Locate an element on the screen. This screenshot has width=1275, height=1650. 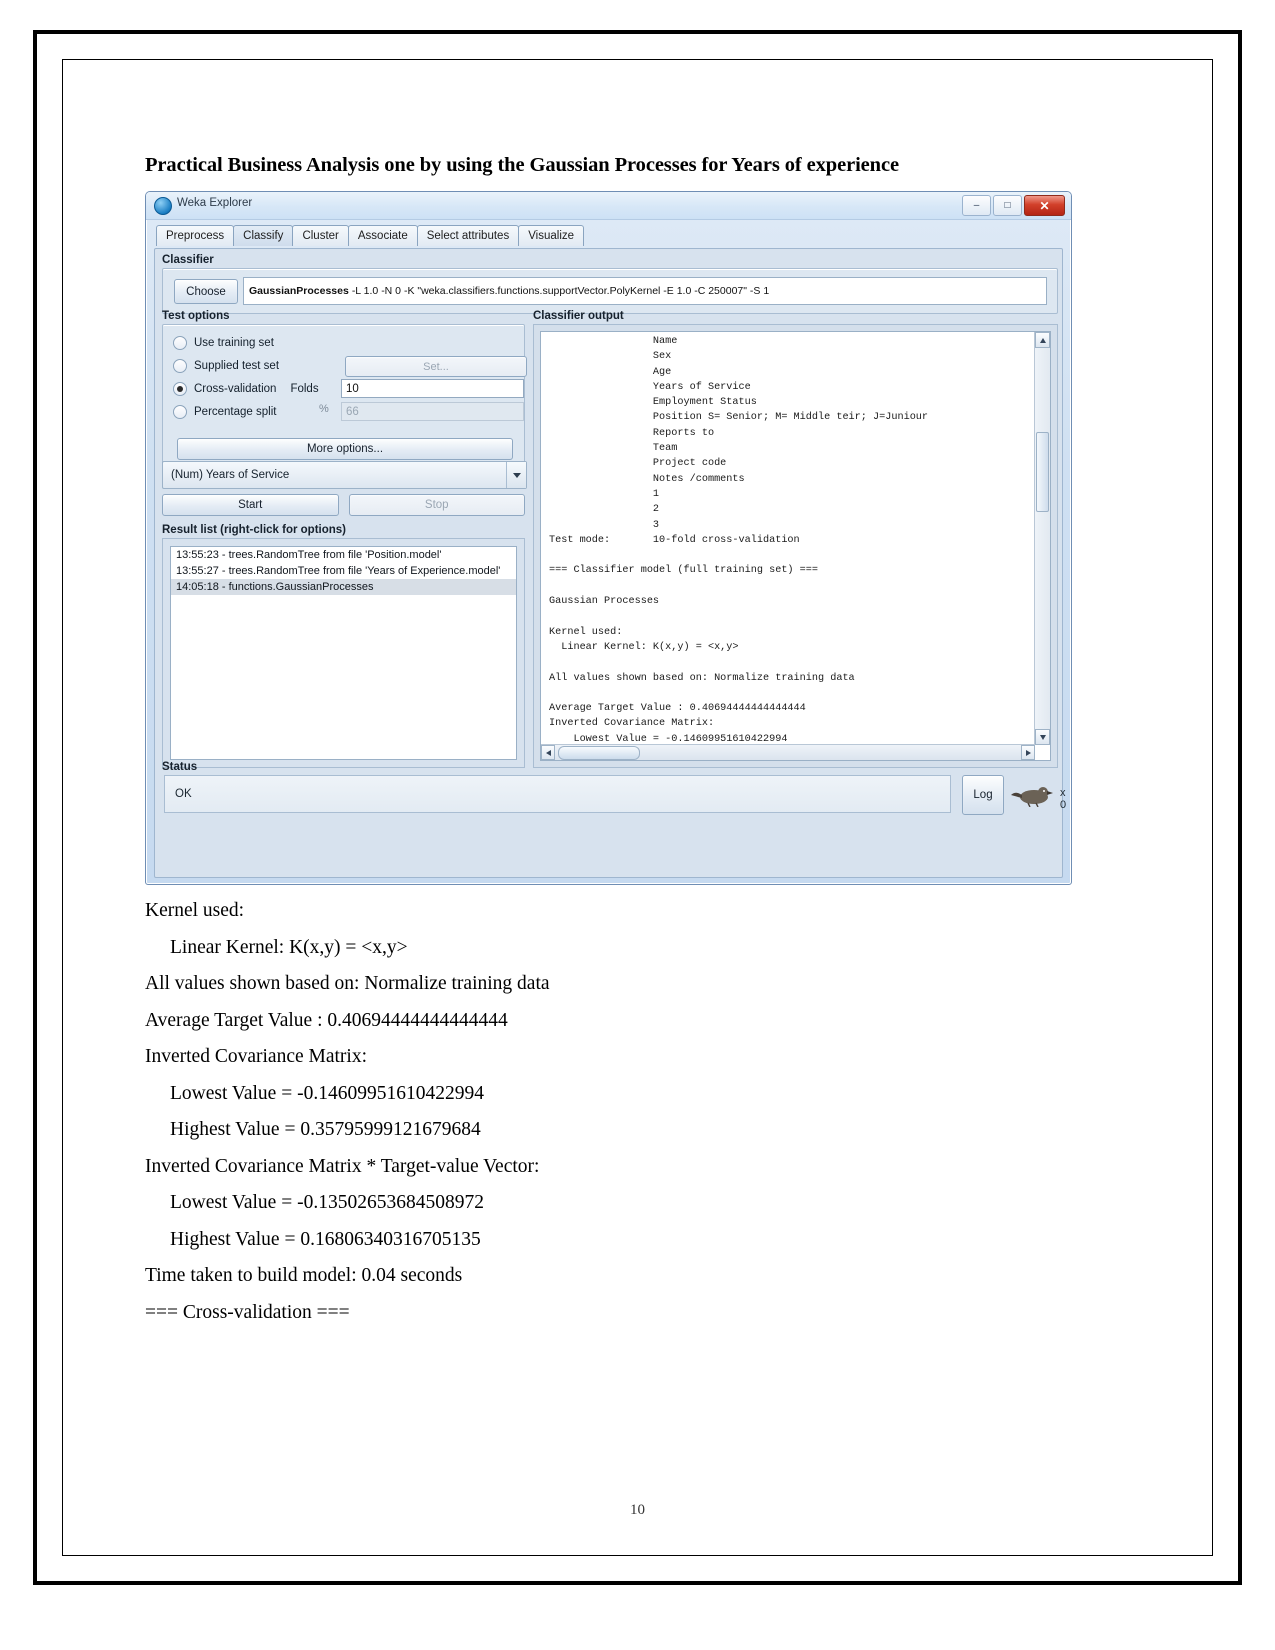
window-titlebar: Weka Explorer – □ ✕ is located at coordinates (608, 206).